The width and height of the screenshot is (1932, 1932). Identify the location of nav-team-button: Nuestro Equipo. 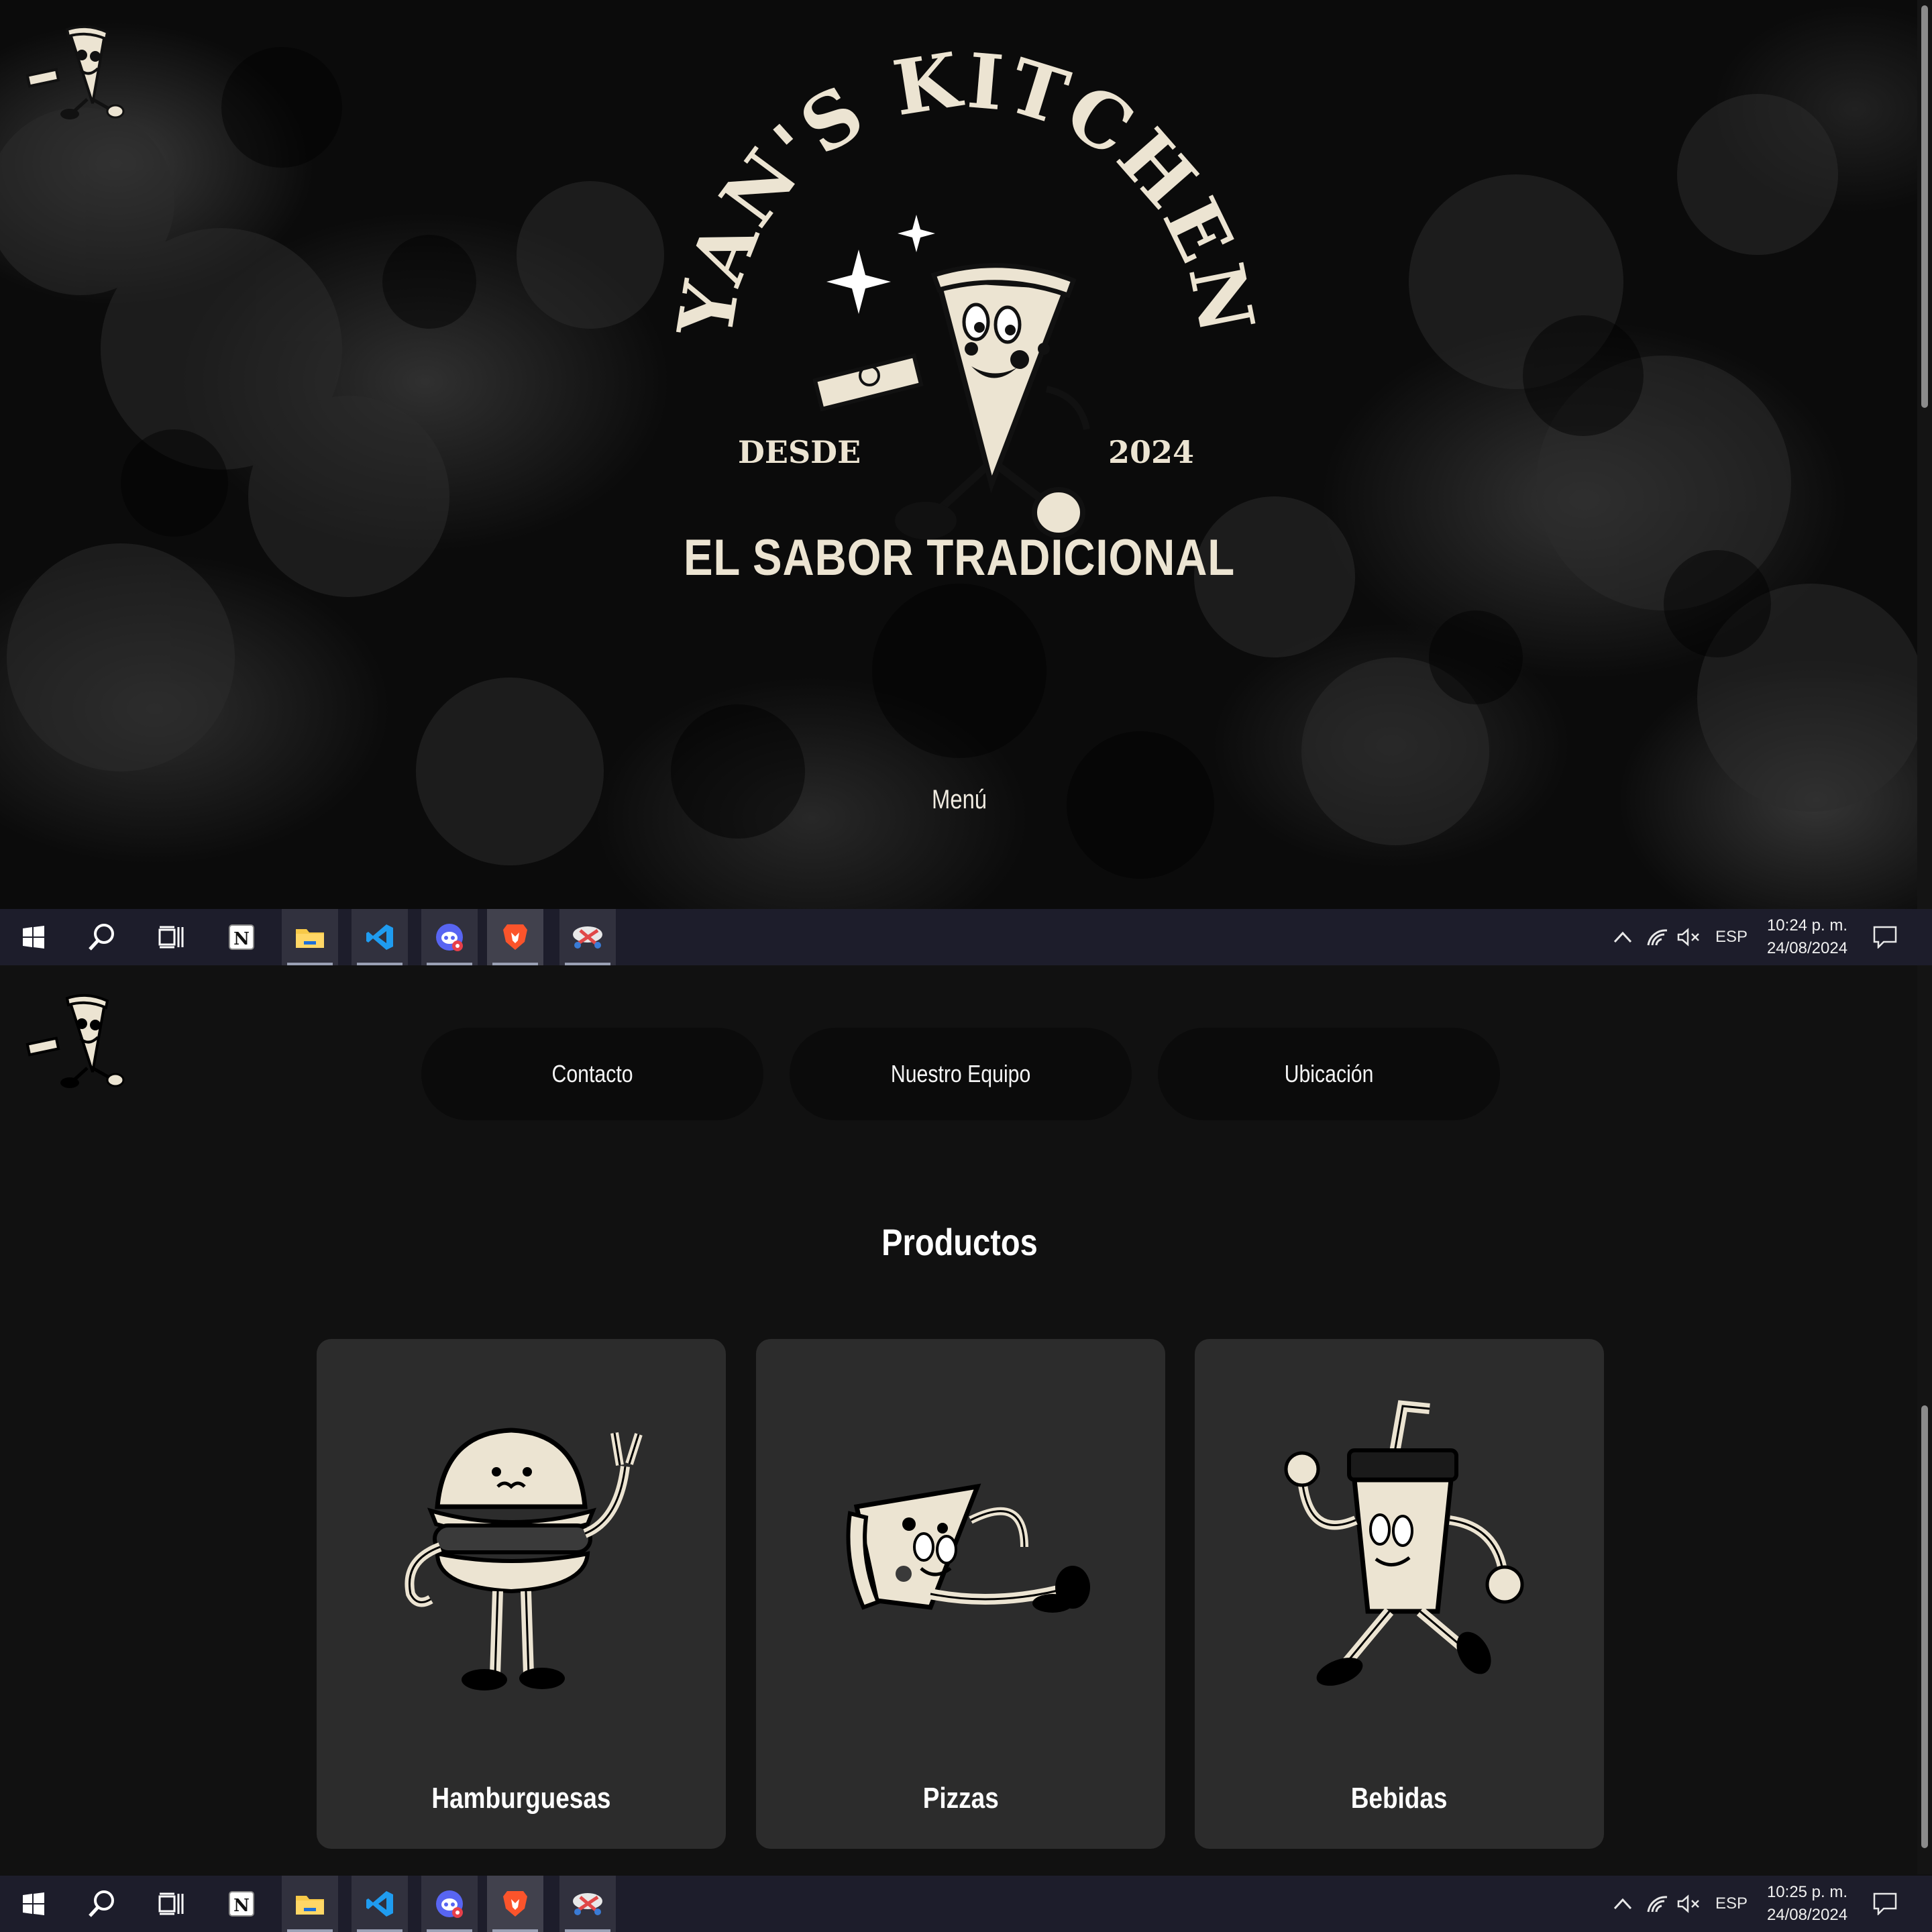
(961, 1074).